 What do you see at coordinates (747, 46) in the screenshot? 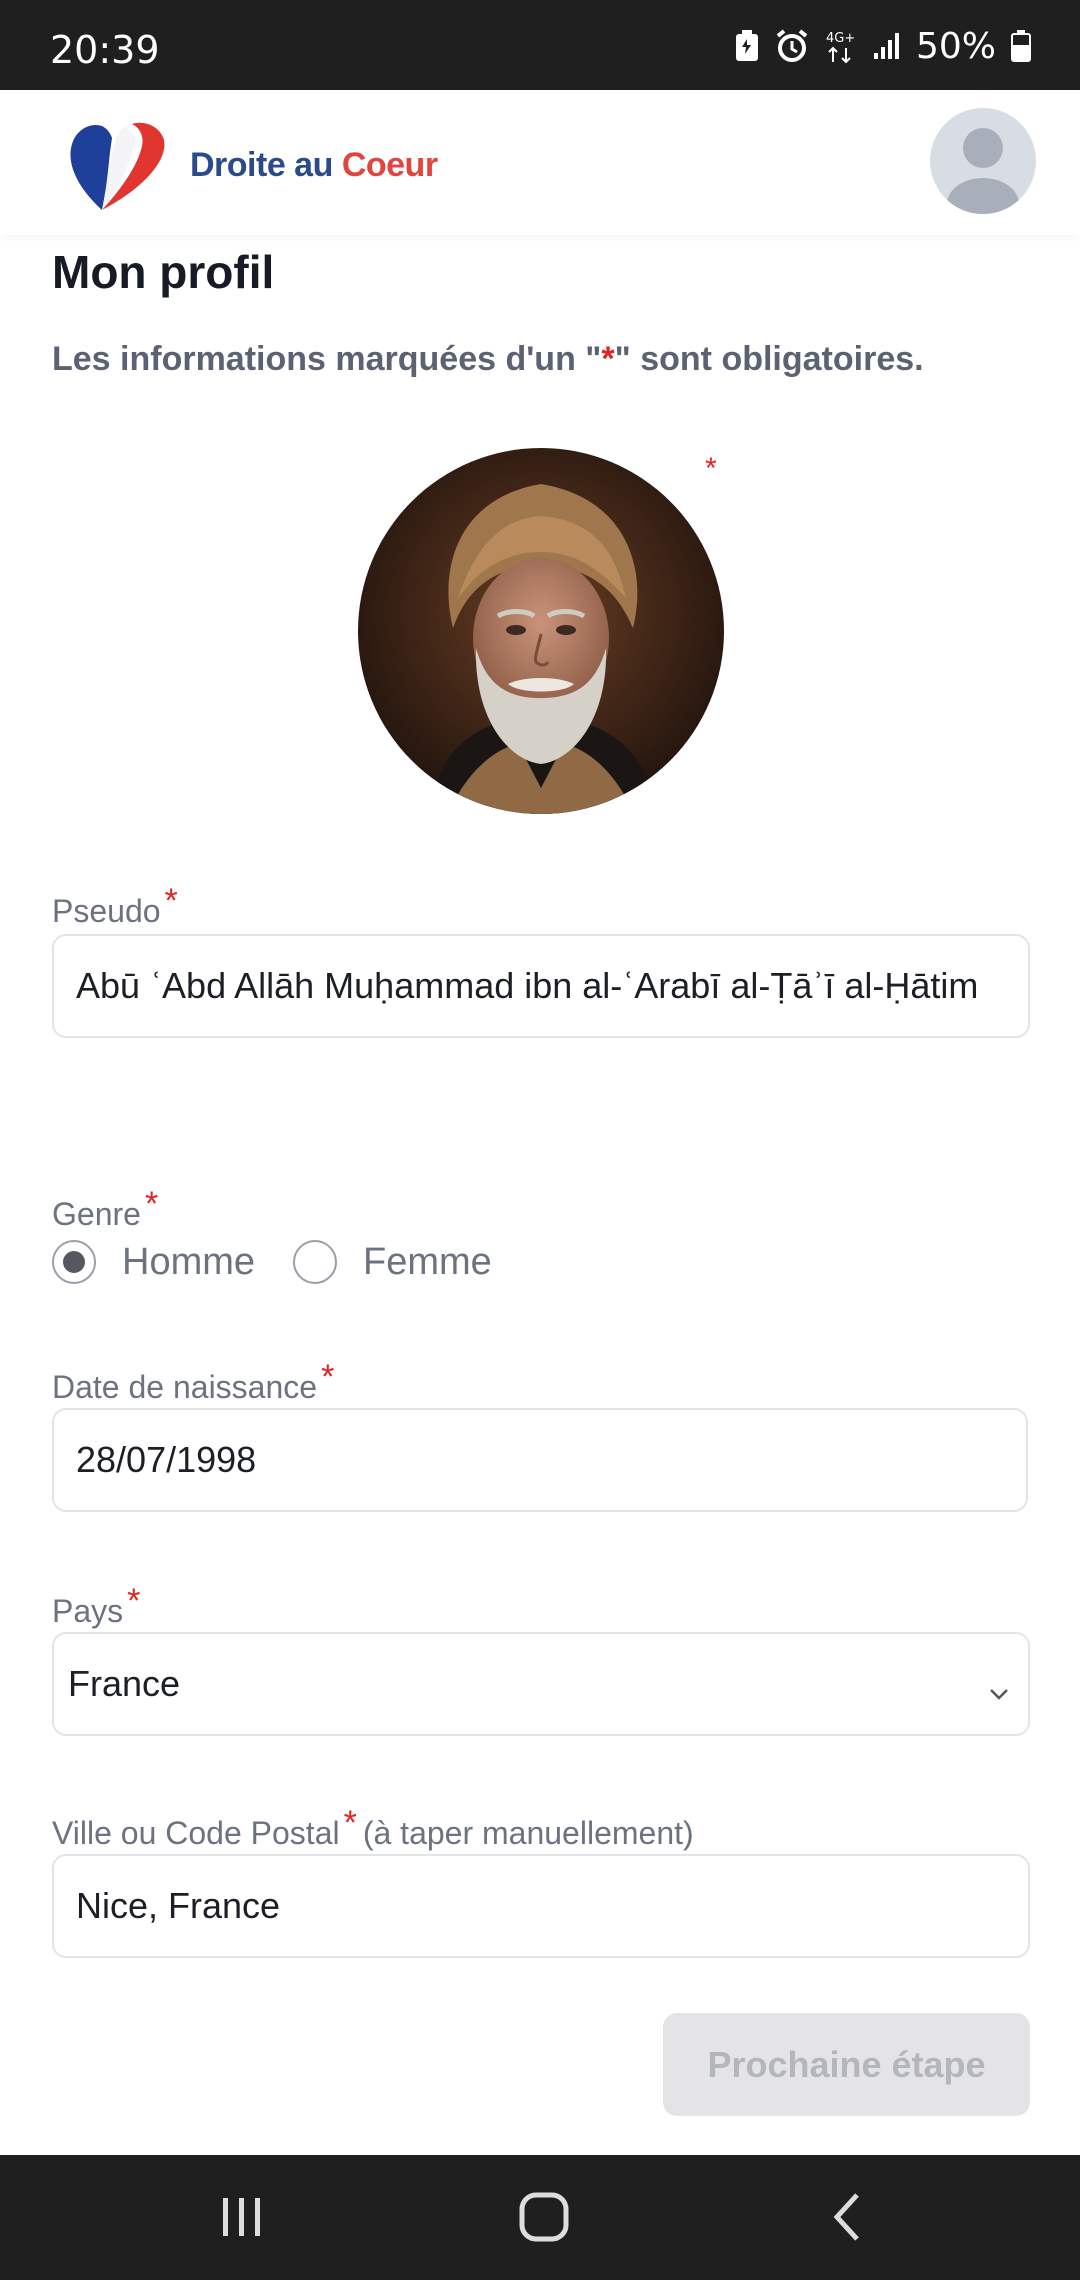
I see `battery-saver-icon` at bounding box center [747, 46].